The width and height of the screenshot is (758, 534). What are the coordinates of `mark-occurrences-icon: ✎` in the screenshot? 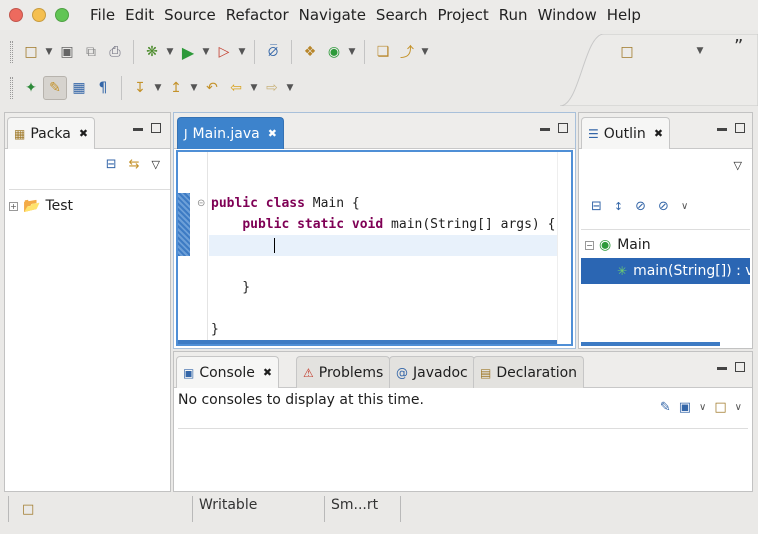 It's located at (55, 88).